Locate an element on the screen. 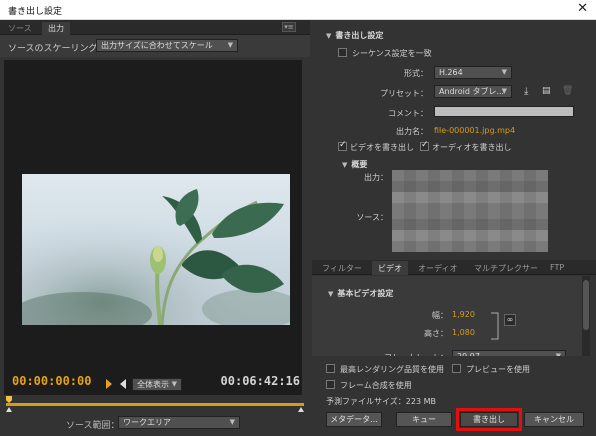 The image size is (596, 436). preview-tabs: ソース 出力 ▾≡ is located at coordinates (155, 27).